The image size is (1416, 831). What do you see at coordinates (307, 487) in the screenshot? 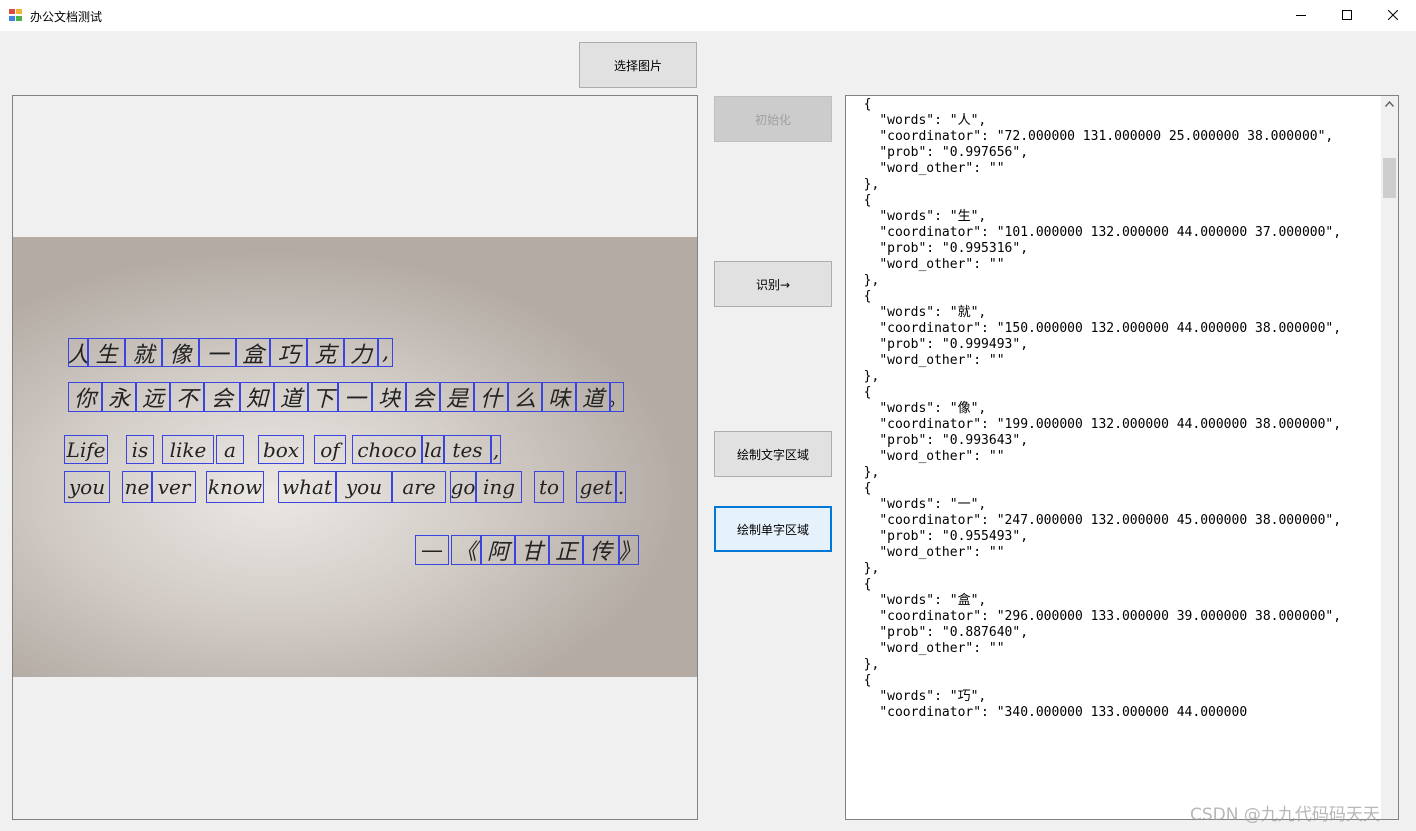
I see `char-box: what` at bounding box center [307, 487].